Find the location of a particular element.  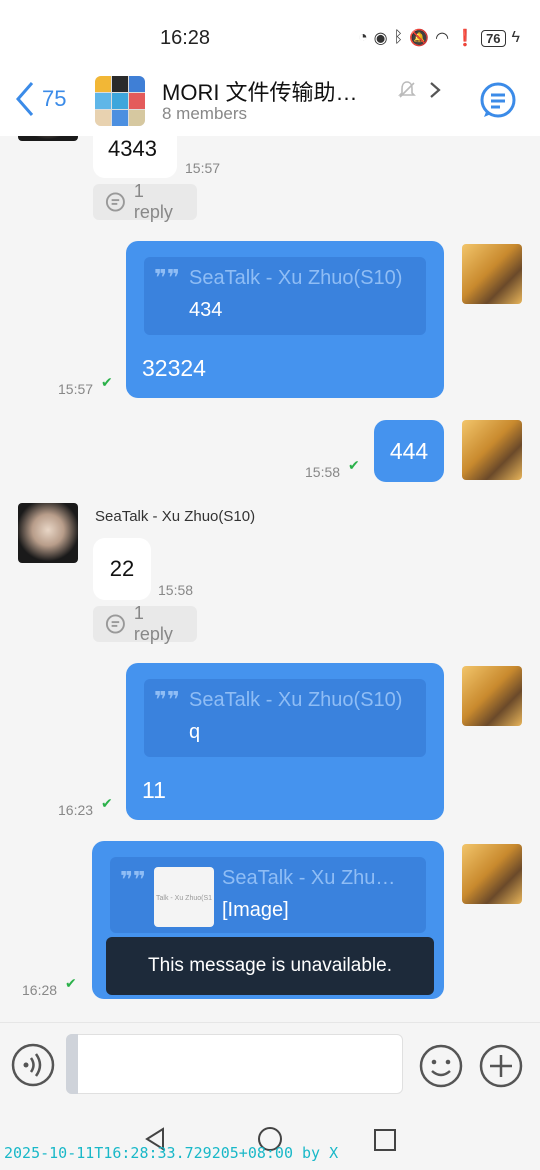

input-drag-handle is located at coordinates (72, 1064).